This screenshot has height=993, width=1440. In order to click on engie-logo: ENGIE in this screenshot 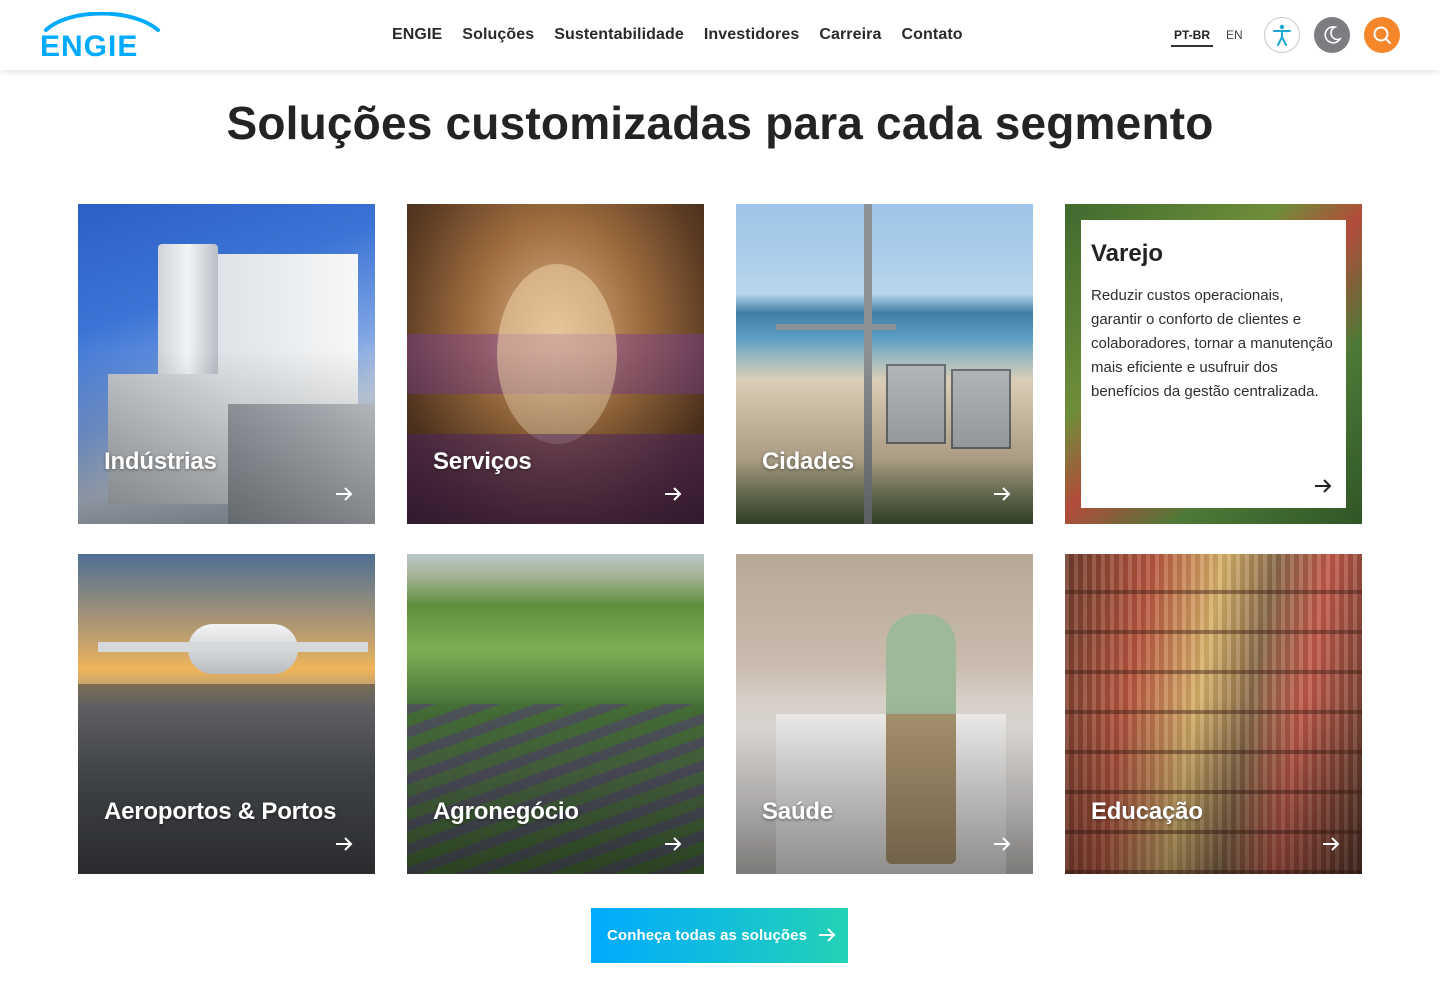, I will do `click(101, 36)`.